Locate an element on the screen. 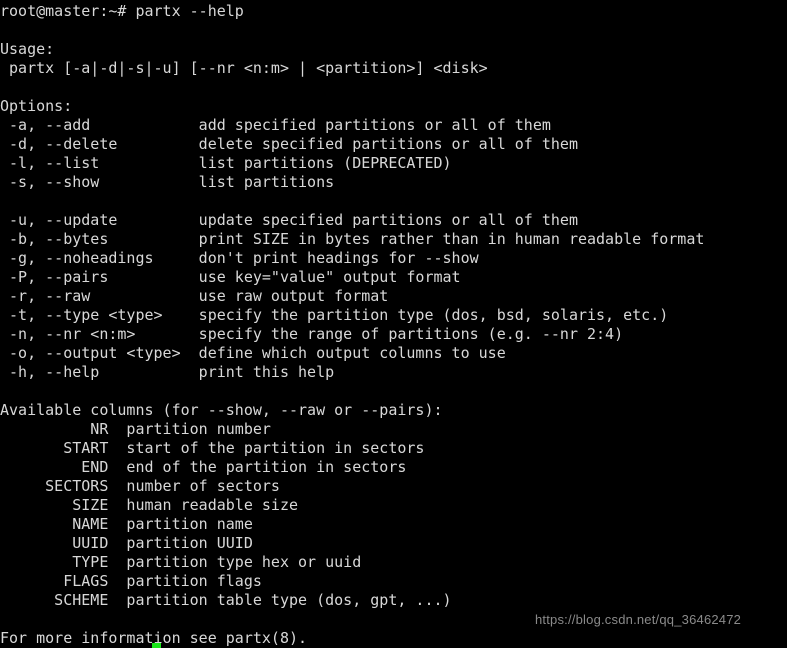 The width and height of the screenshot is (787, 648). option-row: -r, --raw use raw output format is located at coordinates (194, 296).